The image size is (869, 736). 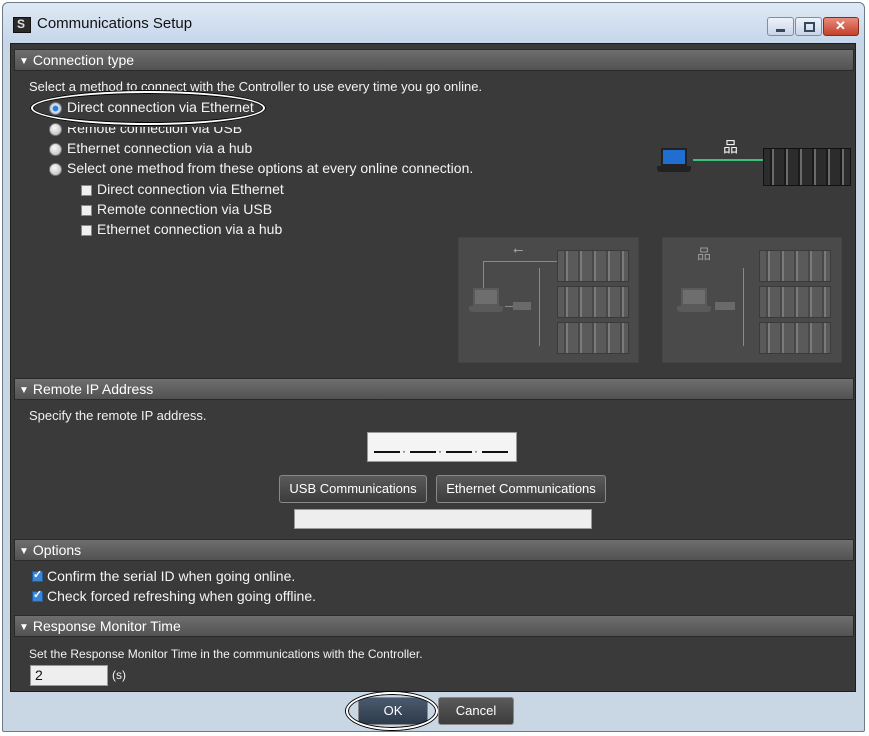 I want to click on hub-bus-wire, so click(x=539, y=307).